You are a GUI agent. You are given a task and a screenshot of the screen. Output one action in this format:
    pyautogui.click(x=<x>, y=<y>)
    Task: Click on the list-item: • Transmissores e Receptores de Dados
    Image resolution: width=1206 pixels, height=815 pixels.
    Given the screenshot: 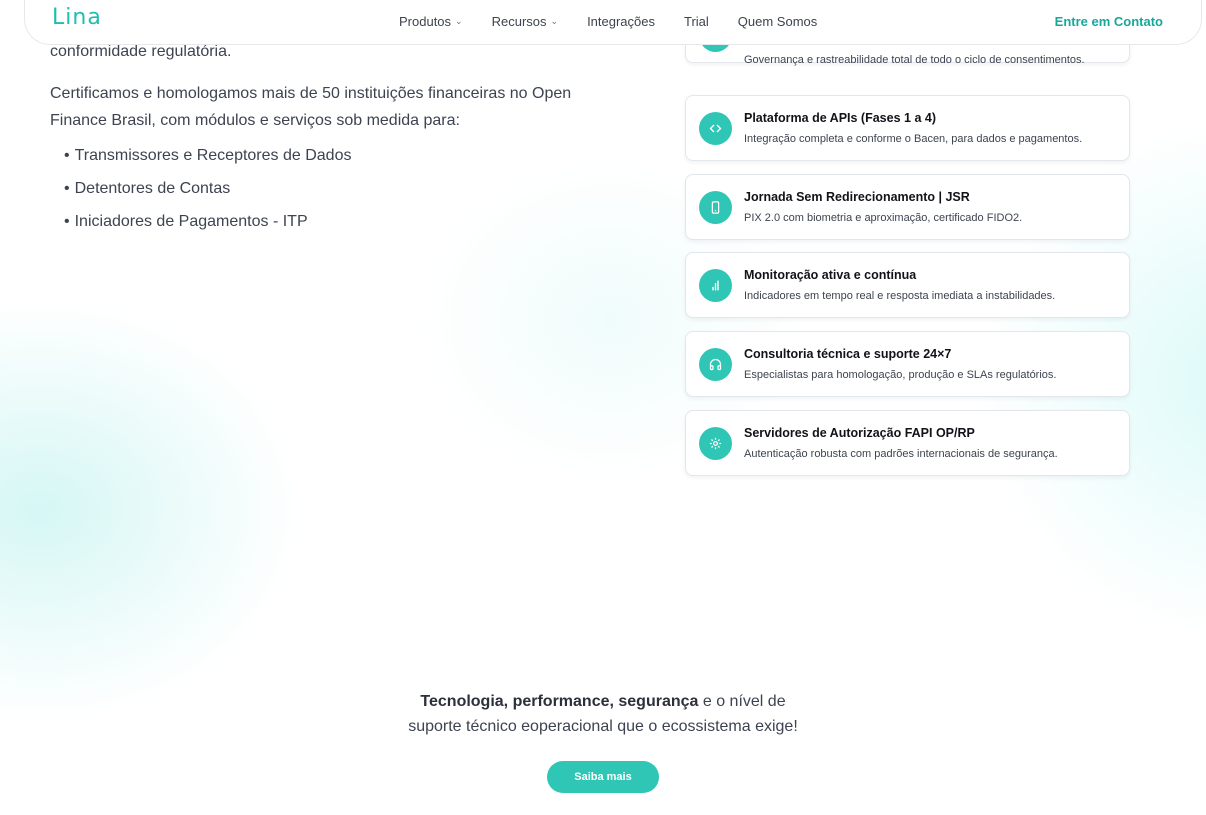 What is the action you would take?
    pyautogui.click(x=208, y=155)
    